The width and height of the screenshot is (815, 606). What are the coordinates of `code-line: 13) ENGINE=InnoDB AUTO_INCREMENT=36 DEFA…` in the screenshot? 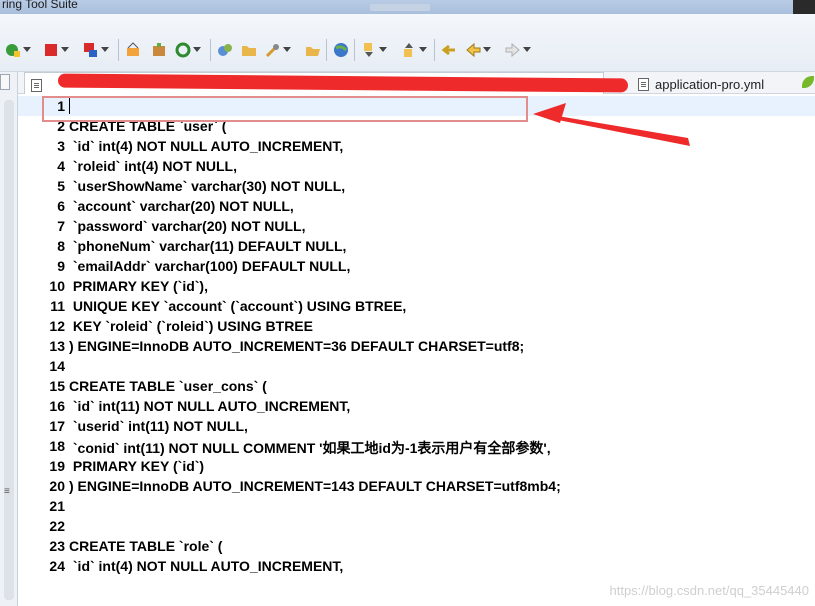 It's located at (416, 346).